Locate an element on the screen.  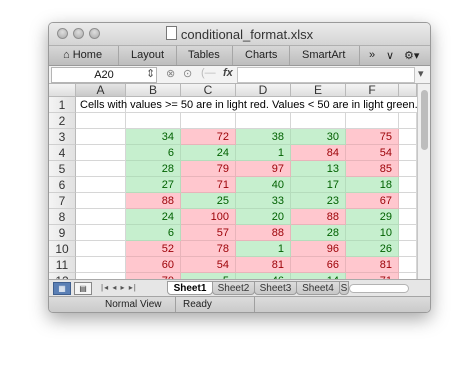
data-cell: 100 is located at coordinates (208, 217).